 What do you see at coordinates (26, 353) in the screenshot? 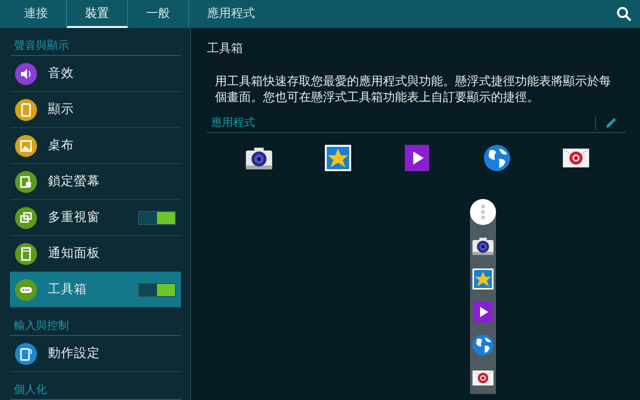
I see `motion-icon` at bounding box center [26, 353].